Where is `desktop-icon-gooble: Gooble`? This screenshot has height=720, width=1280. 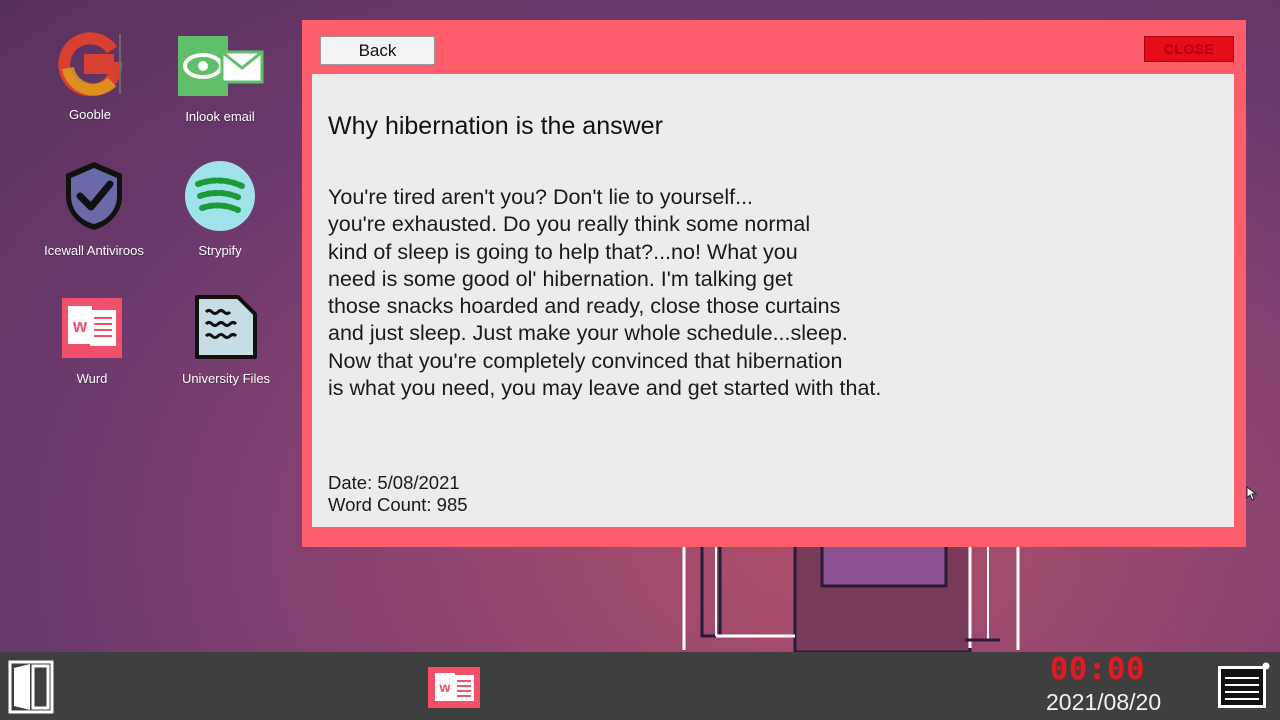
desktop-icon-gooble: Gooble is located at coordinates (90, 77).